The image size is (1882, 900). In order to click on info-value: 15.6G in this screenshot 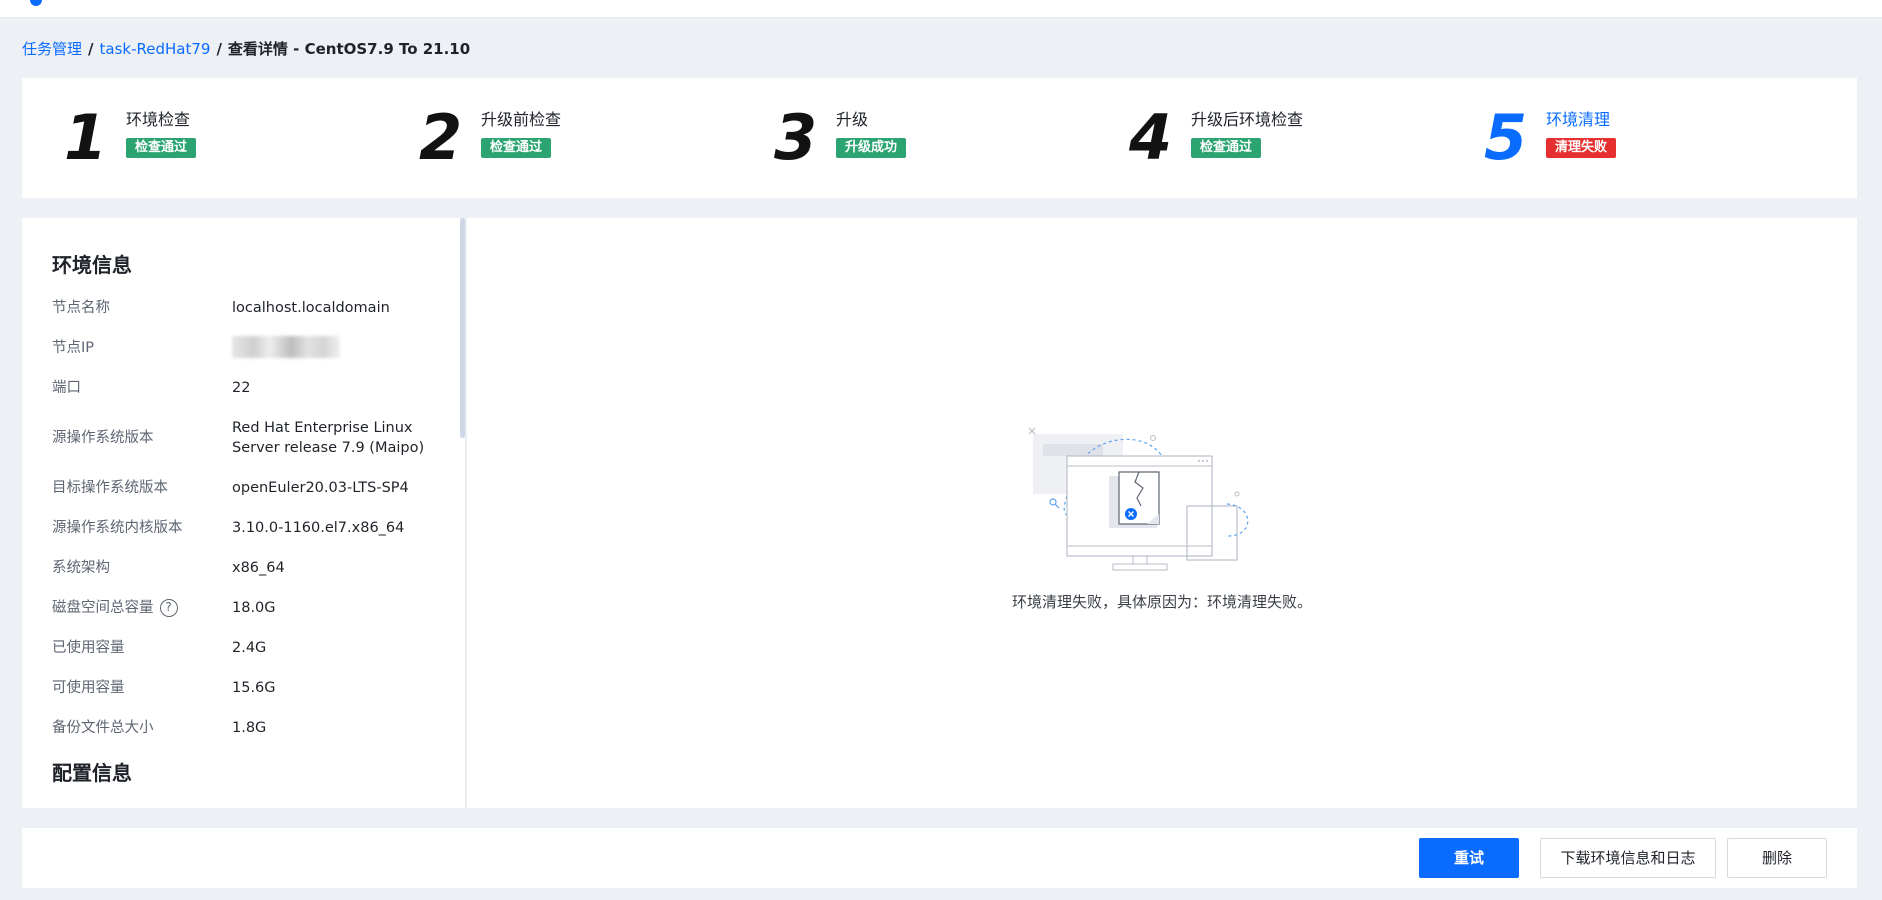, I will do `click(254, 688)`.